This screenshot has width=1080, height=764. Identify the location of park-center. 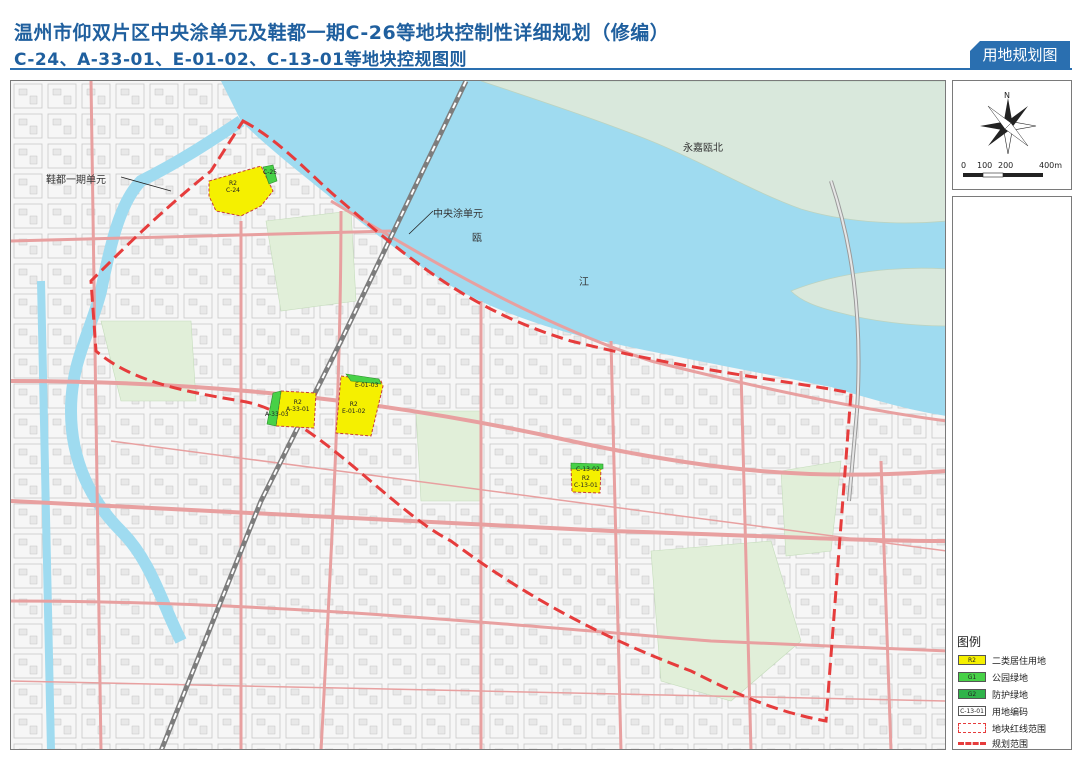
(448, 456).